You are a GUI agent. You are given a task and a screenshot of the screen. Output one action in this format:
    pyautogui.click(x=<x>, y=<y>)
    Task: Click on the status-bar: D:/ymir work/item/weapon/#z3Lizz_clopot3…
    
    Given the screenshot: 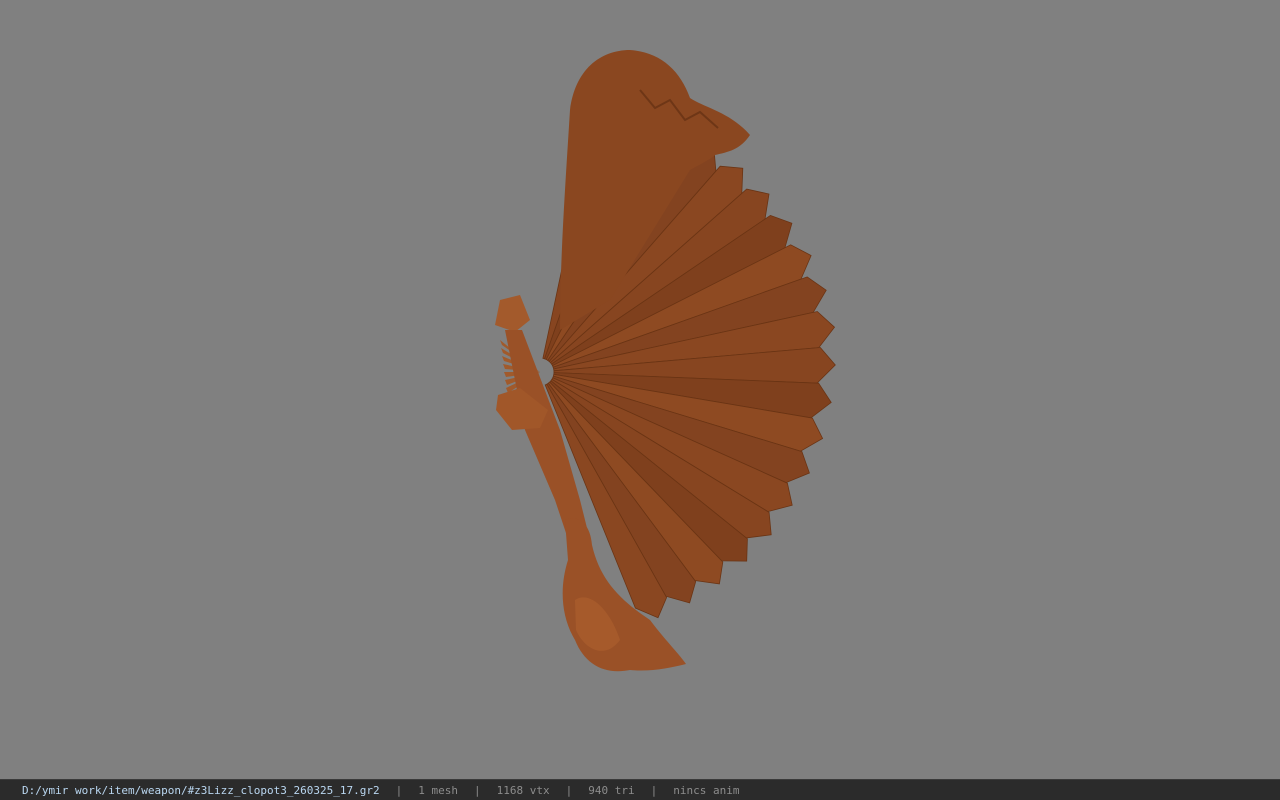 What is the action you would take?
    pyautogui.click(x=640, y=789)
    